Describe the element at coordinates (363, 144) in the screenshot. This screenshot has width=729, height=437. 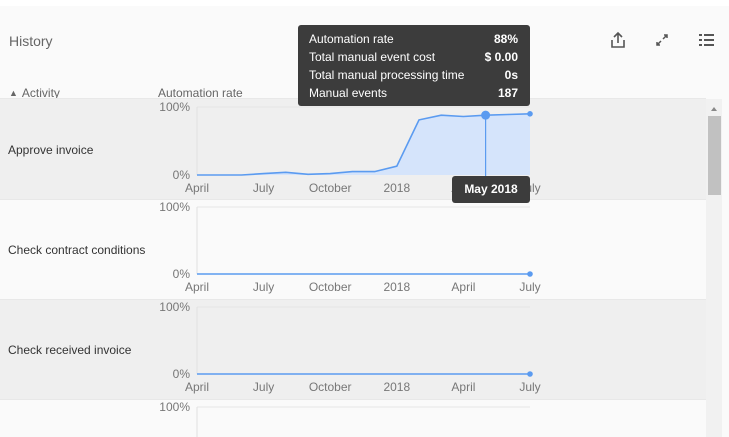
I see `series-area` at that location.